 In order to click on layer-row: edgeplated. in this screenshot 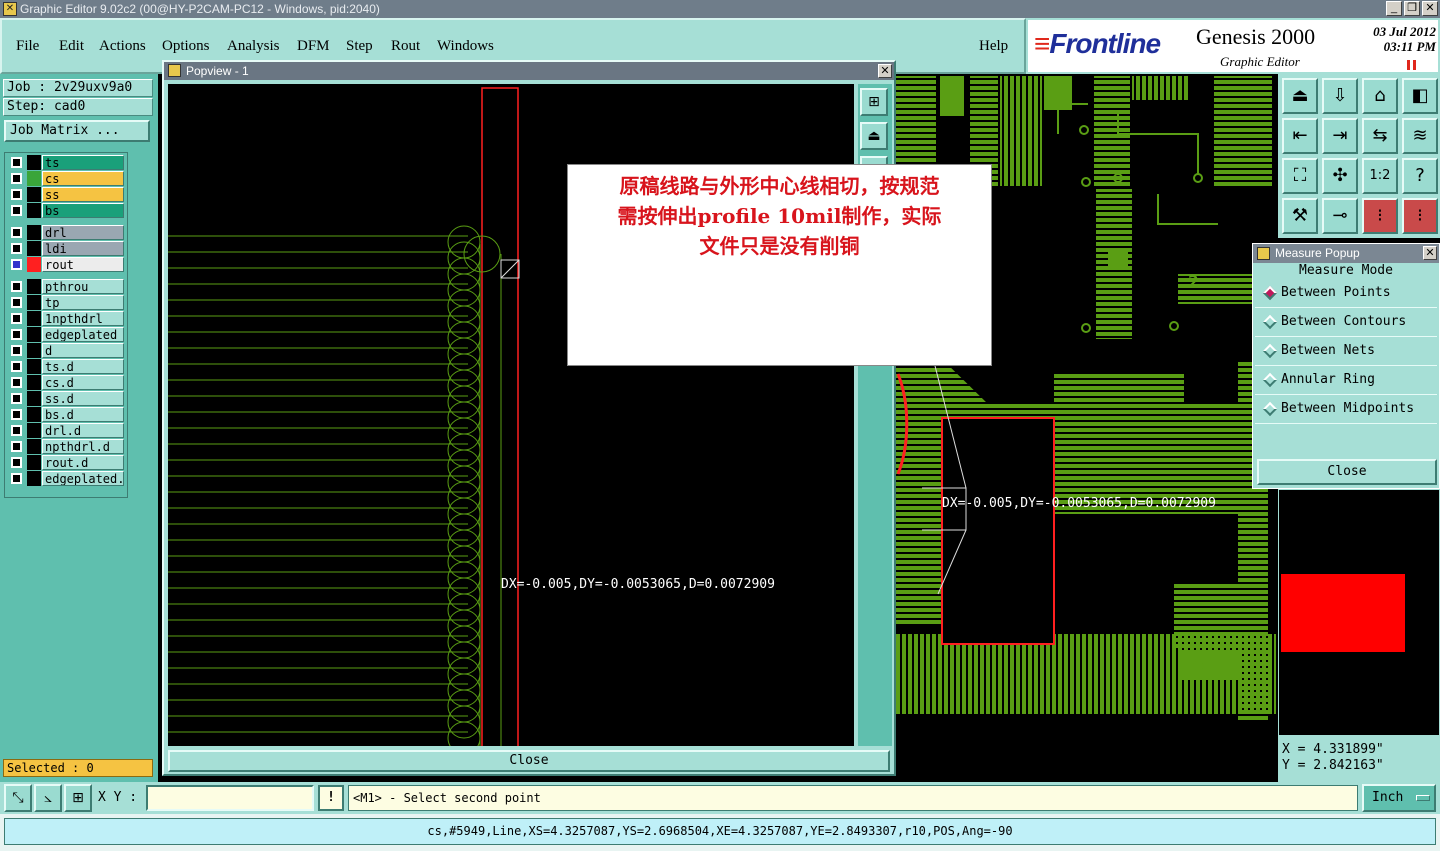, I will do `click(67, 478)`.